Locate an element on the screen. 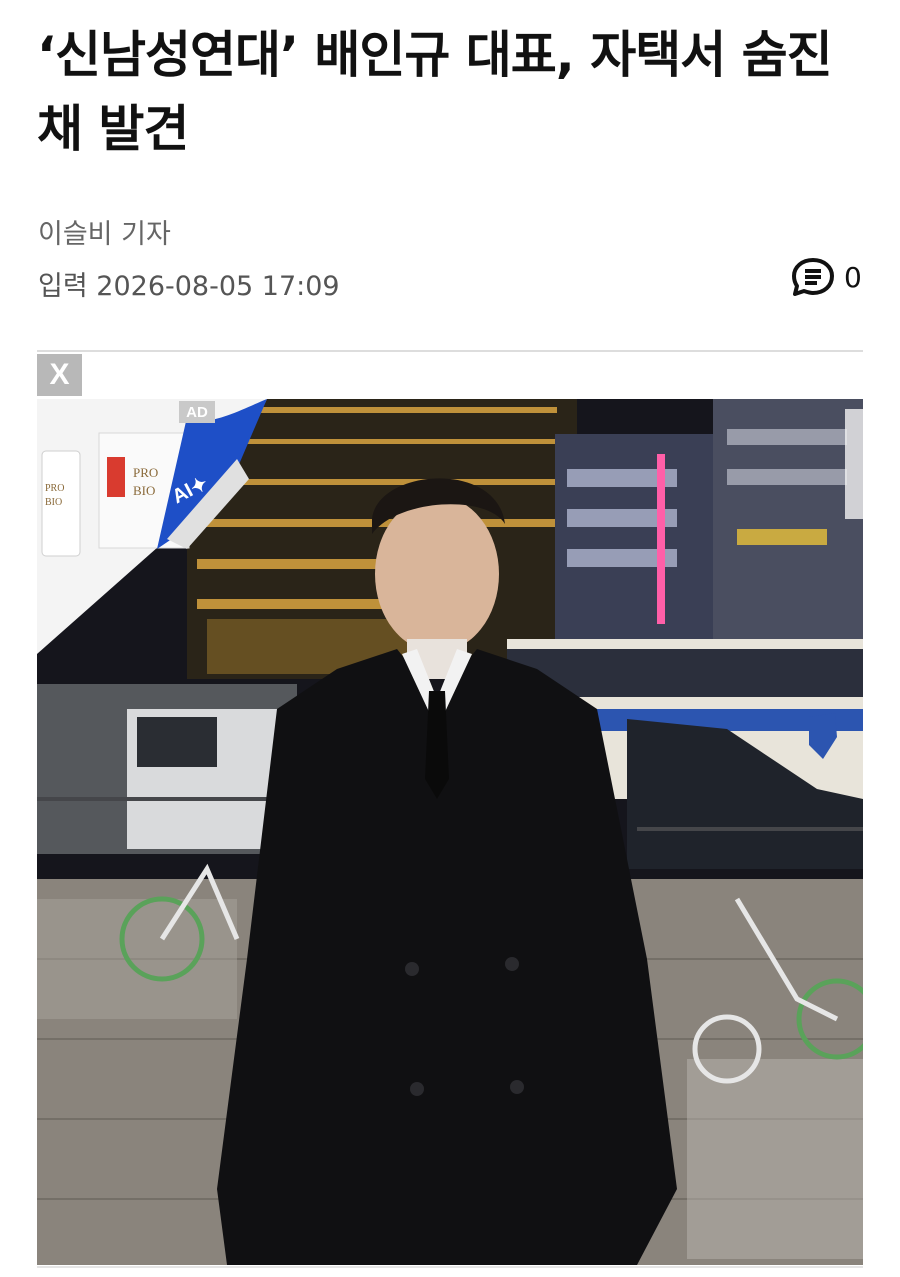 The height and width of the screenshot is (1277, 900). header-divider is located at coordinates (450, 351).